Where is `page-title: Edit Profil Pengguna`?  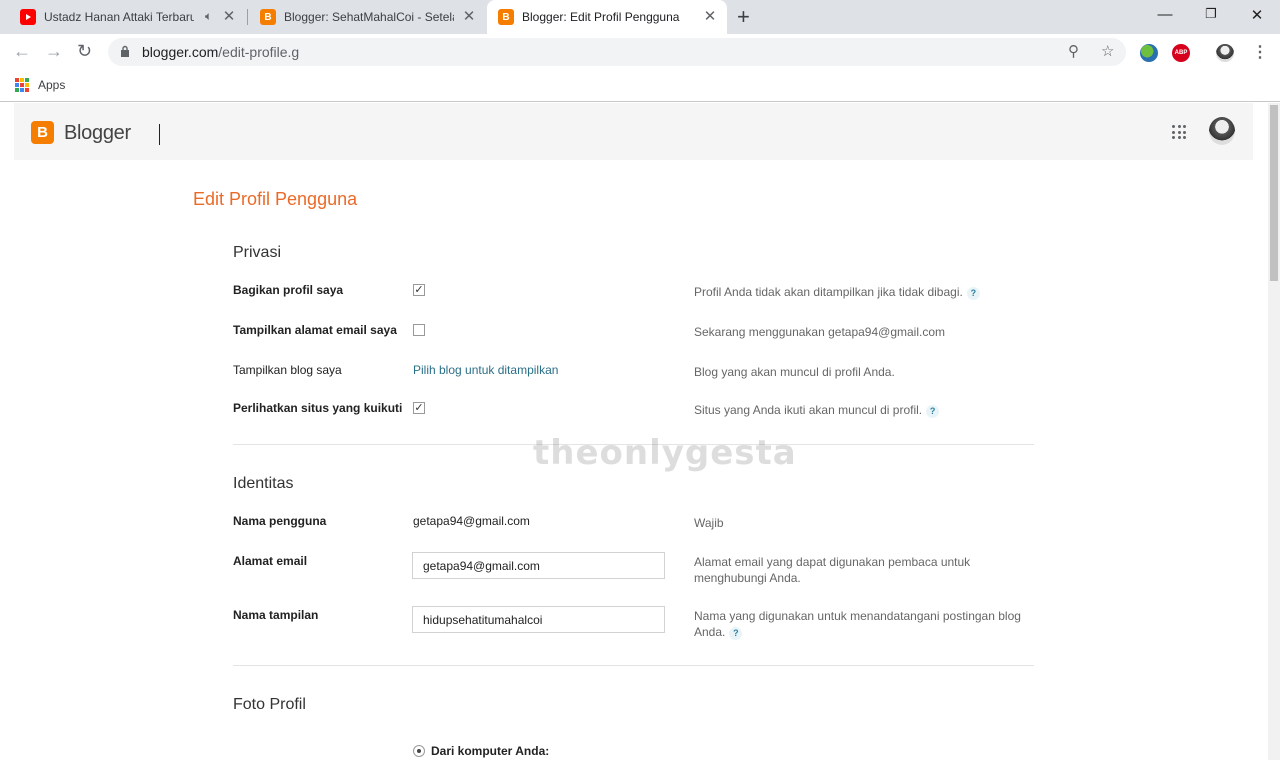
page-title: Edit Profil Pengguna is located at coordinates (275, 199).